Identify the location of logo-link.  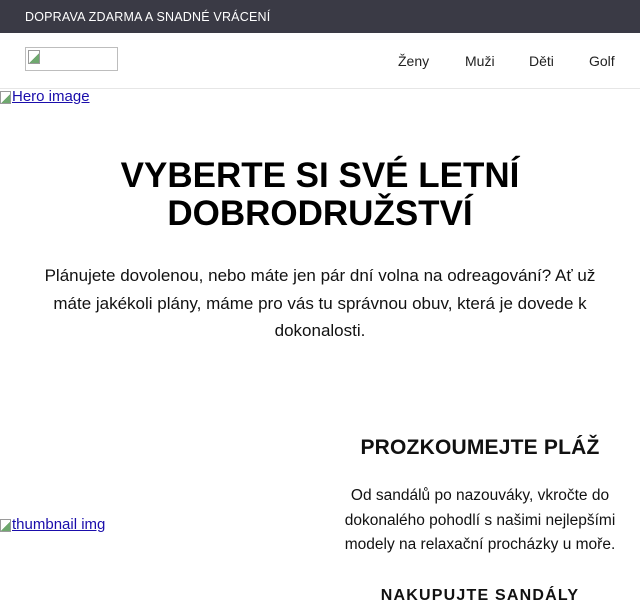
(71, 59).